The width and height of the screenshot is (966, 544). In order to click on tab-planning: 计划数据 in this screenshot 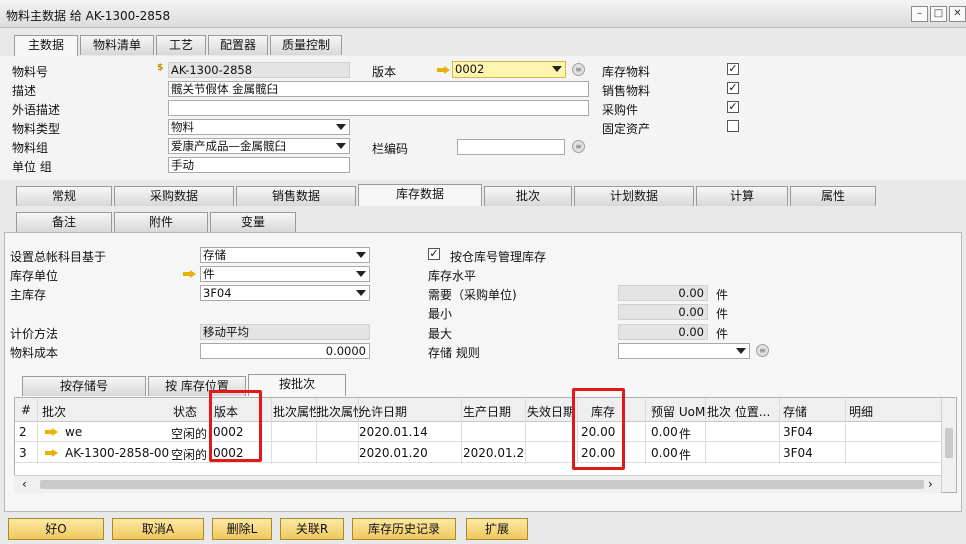, I will do `click(634, 196)`.